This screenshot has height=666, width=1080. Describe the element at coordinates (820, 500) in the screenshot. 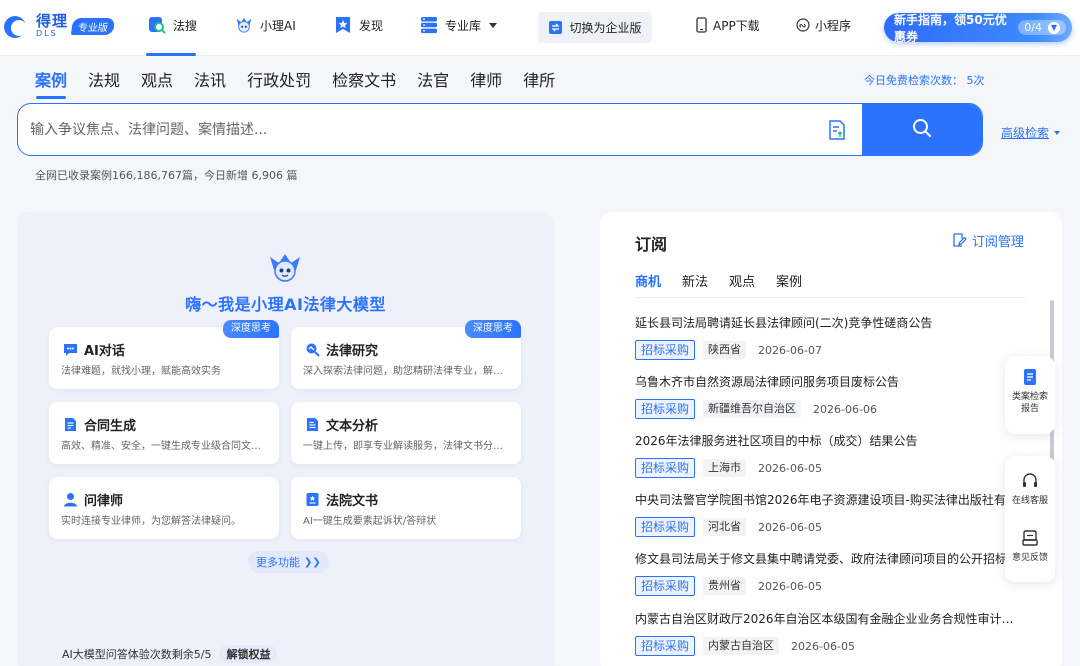

I see `item-title: 中央司法警官学院图书馆2026年电子资源建设项目-购买法律出版社有` at that location.